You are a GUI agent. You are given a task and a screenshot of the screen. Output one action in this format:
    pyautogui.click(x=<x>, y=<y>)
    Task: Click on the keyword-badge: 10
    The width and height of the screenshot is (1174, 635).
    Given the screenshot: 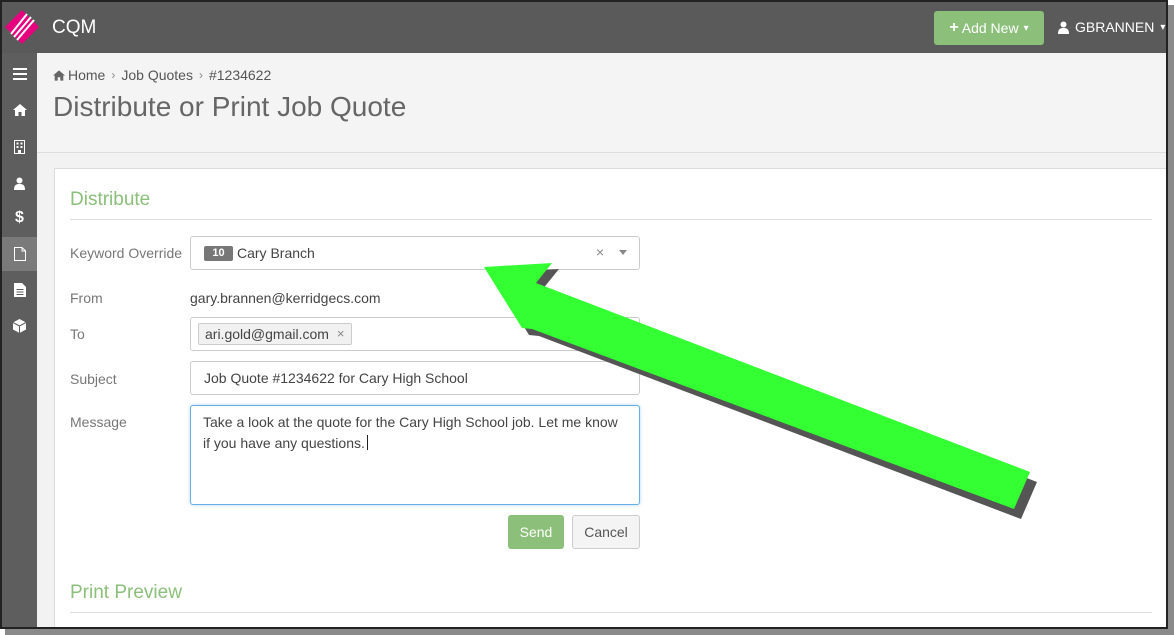 What is the action you would take?
    pyautogui.click(x=218, y=253)
    